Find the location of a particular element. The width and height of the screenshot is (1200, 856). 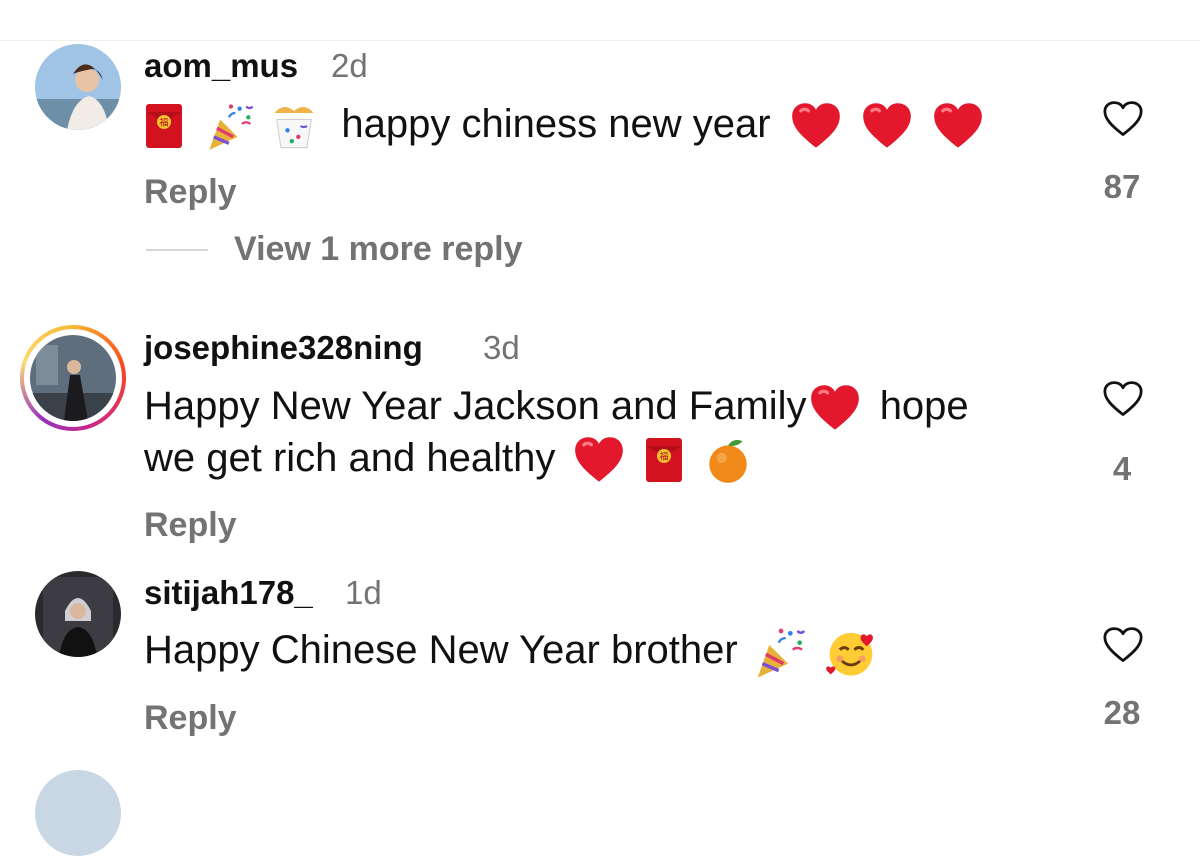

comment-text-line: we get rich and healthy is located at coordinates (448, 458).